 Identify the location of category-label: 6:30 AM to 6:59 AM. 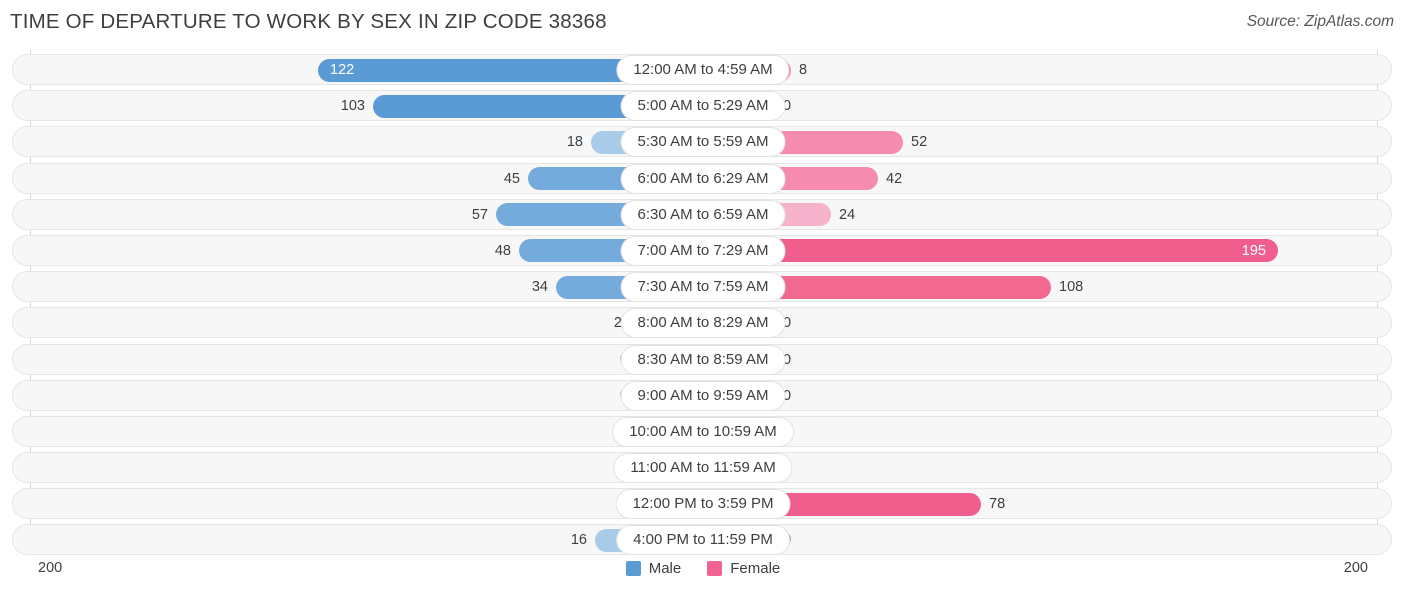
(703, 214).